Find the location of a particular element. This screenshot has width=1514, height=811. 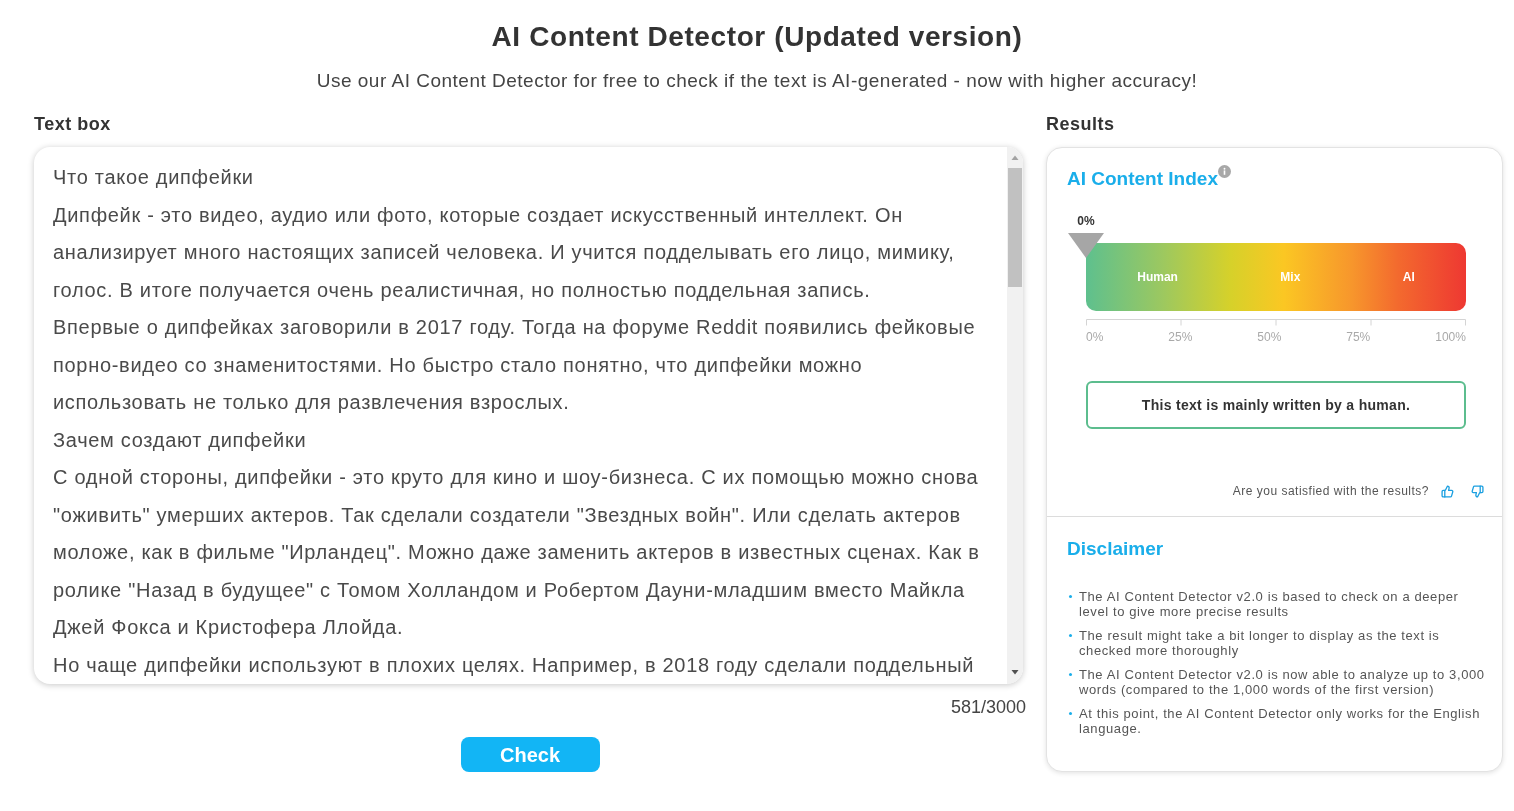

text-box-label: Text box is located at coordinates (72, 124).